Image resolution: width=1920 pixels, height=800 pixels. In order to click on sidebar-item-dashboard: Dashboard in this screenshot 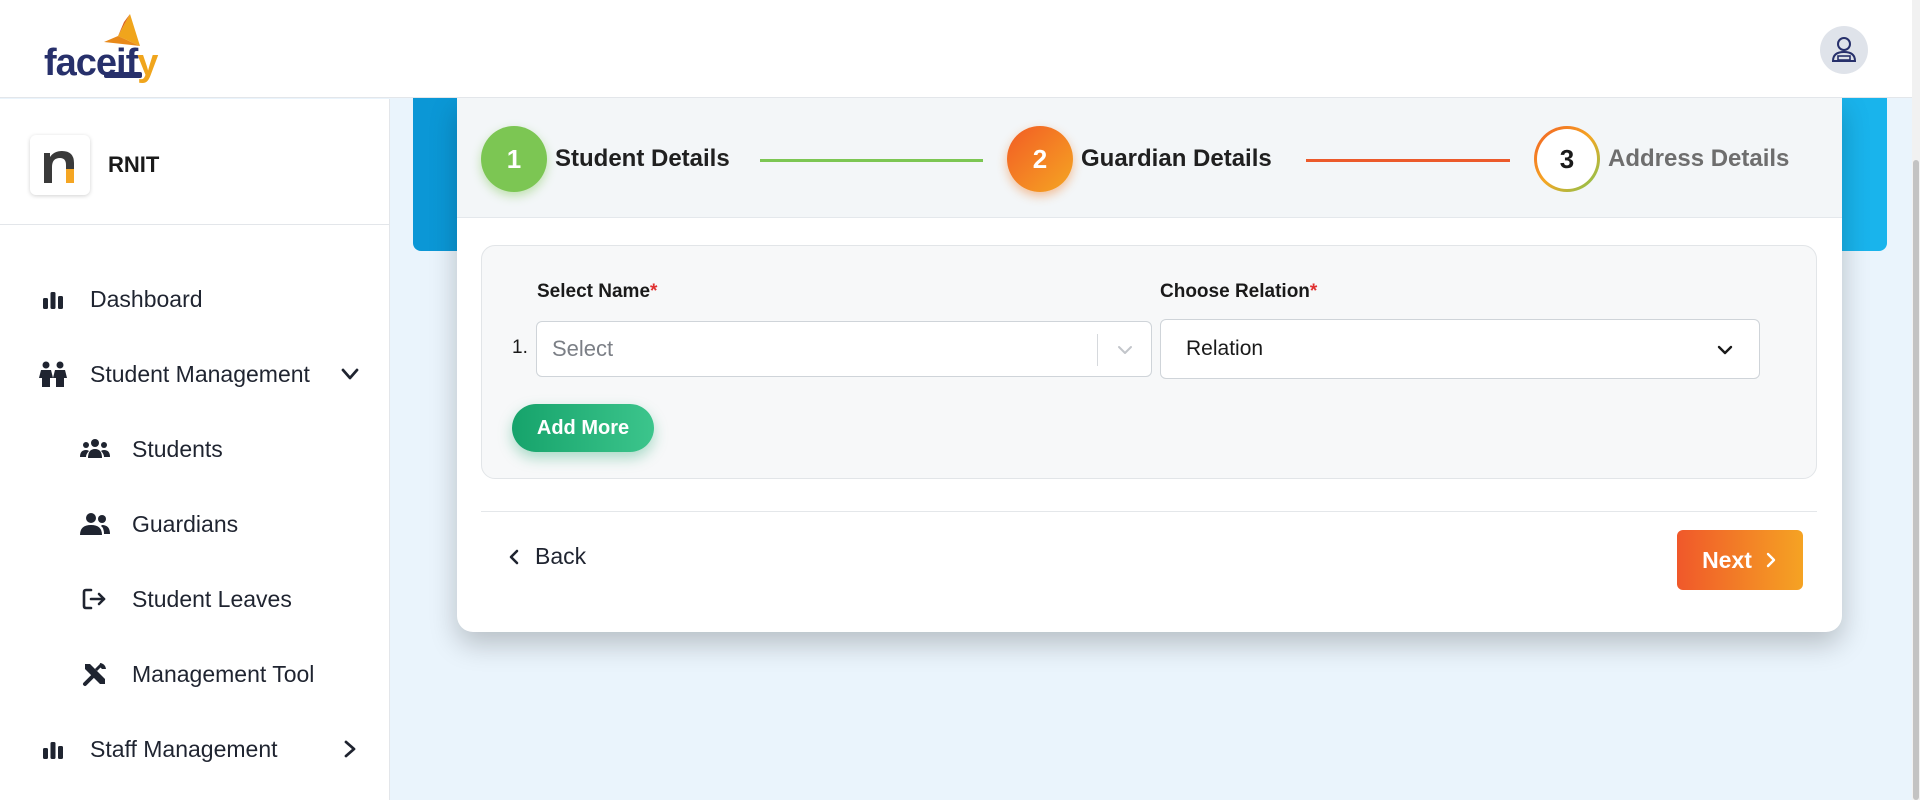, I will do `click(120, 299)`.